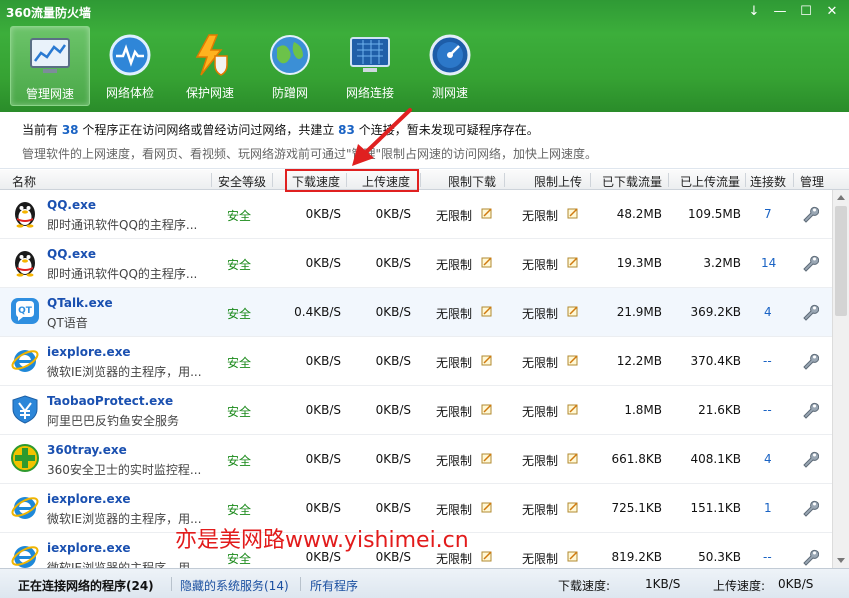 The width and height of the screenshot is (849, 598). What do you see at coordinates (715, 459) in the screenshot?
I see `uploaded-amount: 408.1KB` at bounding box center [715, 459].